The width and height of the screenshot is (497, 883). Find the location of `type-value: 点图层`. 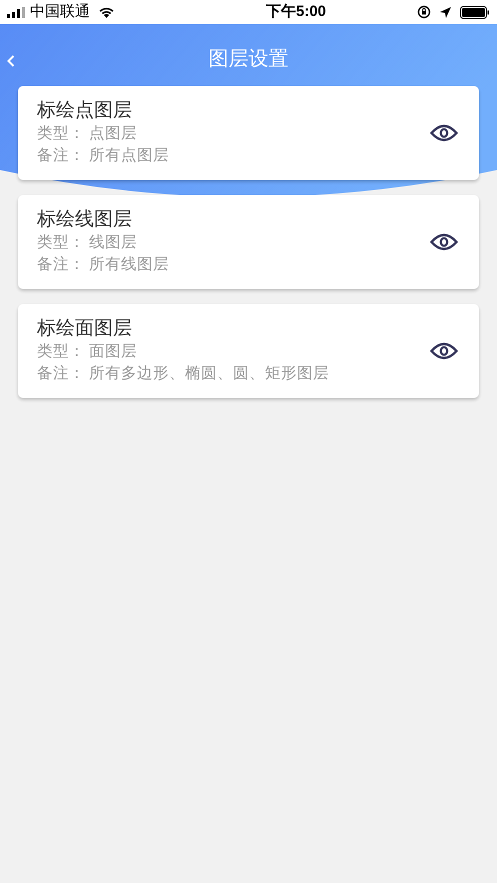

type-value: 点图层 is located at coordinates (113, 134).